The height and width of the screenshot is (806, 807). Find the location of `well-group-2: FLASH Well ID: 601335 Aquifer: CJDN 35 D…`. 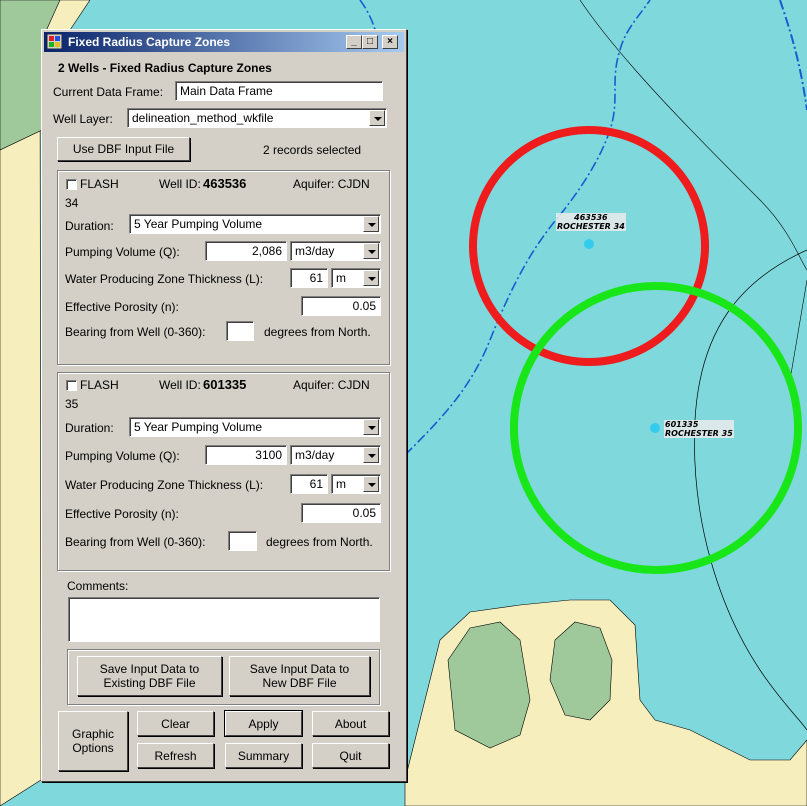

well-group-2: FLASH Well ID: 601335 Aquifer: CJDN 35 D… is located at coordinates (223, 471).